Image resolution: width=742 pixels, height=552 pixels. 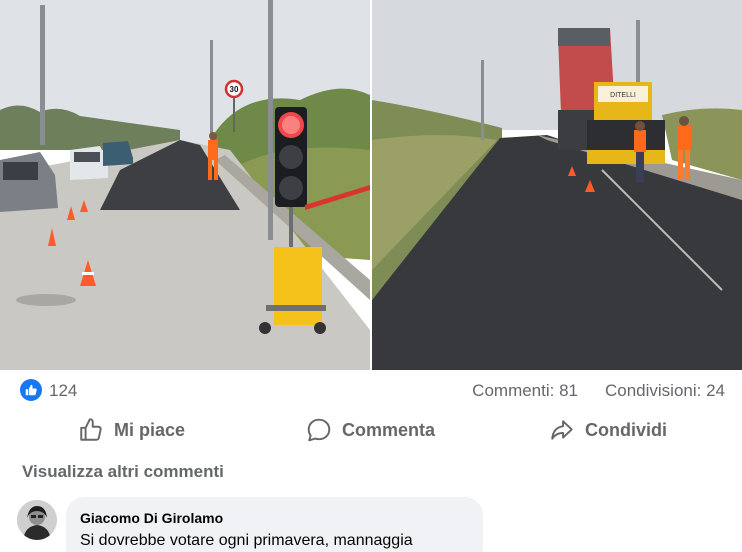 What do you see at coordinates (150, 429) in the screenshot?
I see `like-button-label: Mi piace` at bounding box center [150, 429].